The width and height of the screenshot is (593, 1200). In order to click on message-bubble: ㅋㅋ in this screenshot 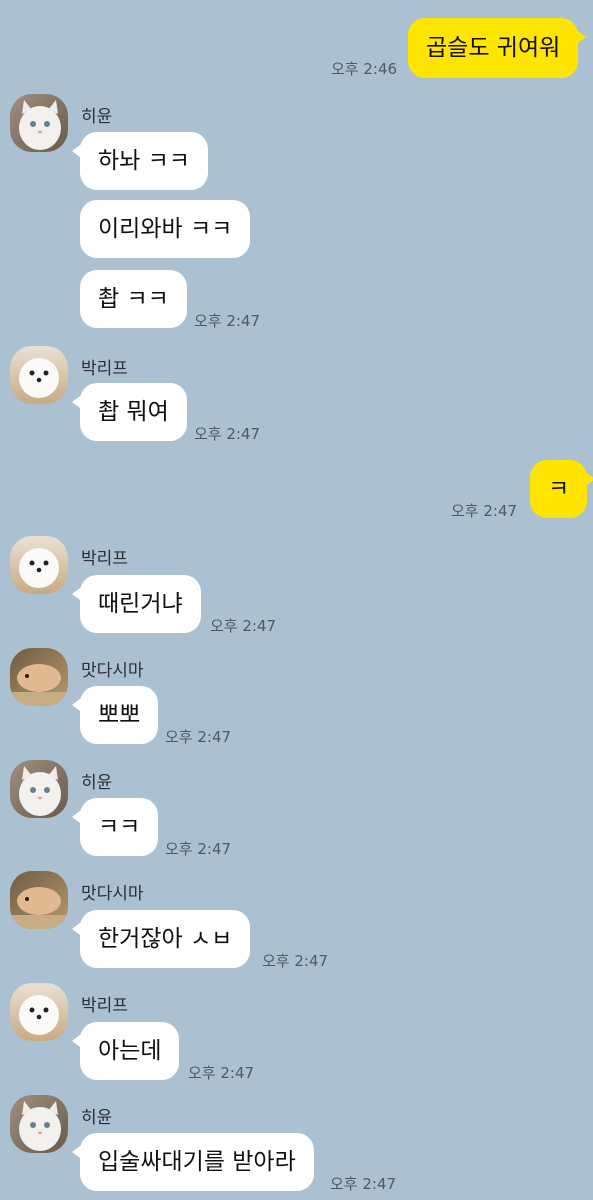, I will do `click(115, 827)`.